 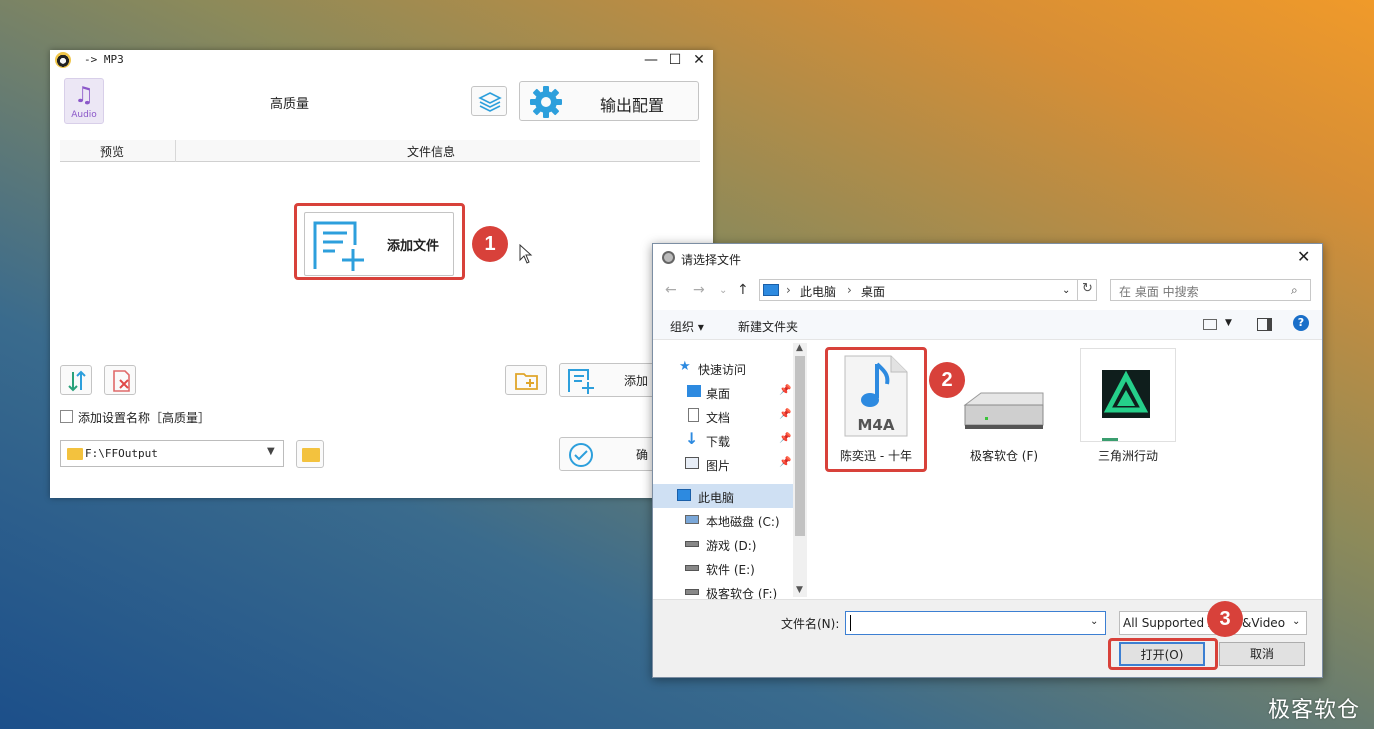 What do you see at coordinates (1210, 324) in the screenshot?
I see `view-mode-icon` at bounding box center [1210, 324].